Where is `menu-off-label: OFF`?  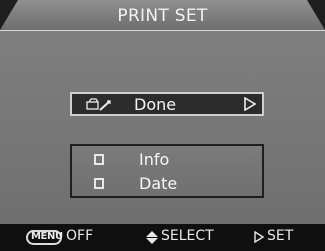 menu-off-label: OFF is located at coordinates (80, 236).